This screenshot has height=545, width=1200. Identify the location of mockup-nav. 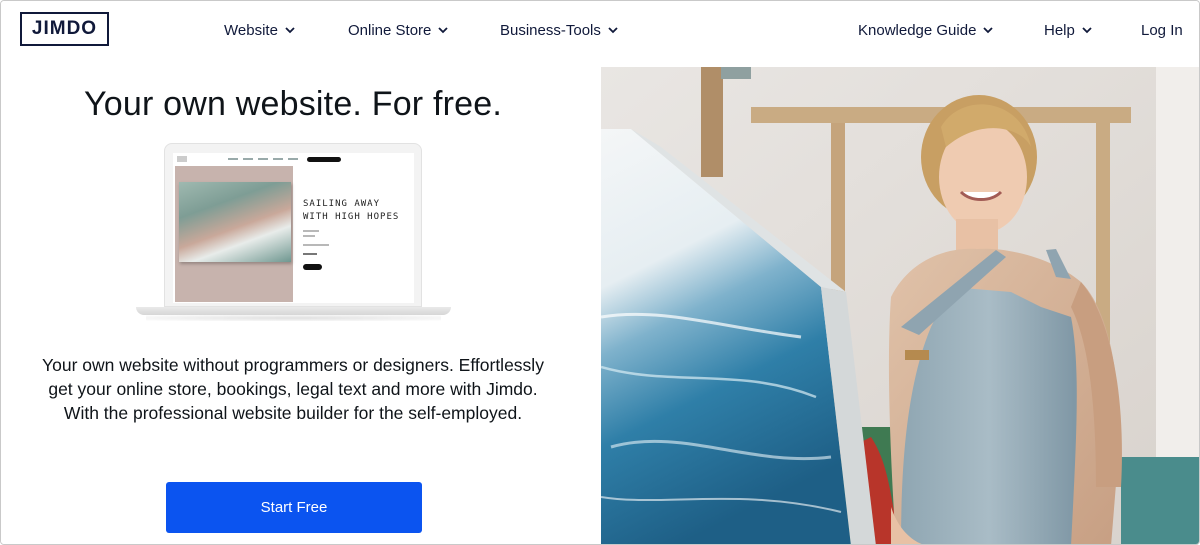
(293, 159).